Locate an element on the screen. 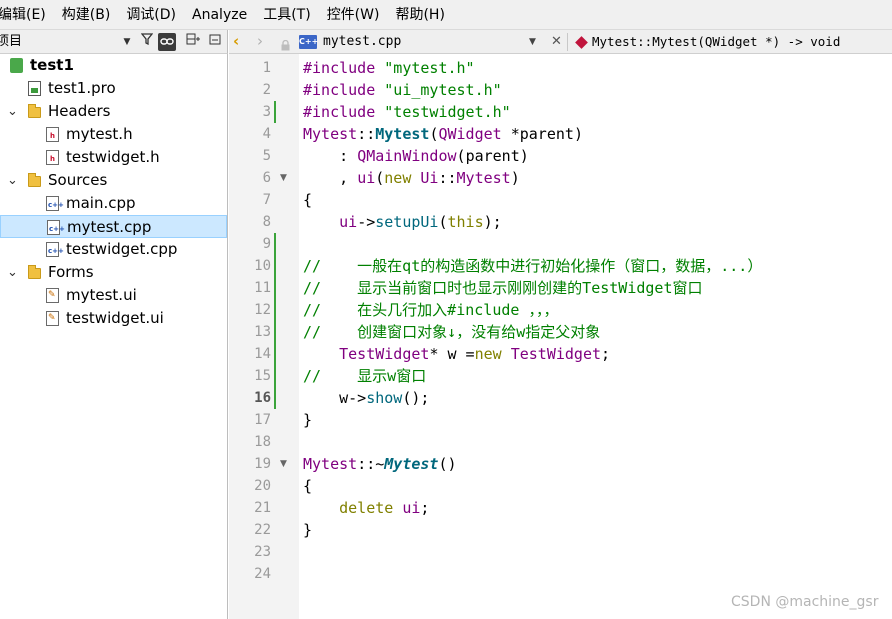 This screenshot has width=892, height=619. link-editor-icon is located at coordinates (167, 42).